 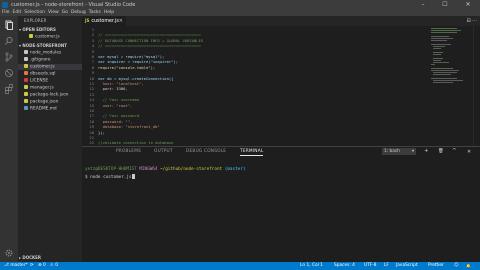 What do you see at coordinates (9, 57) in the screenshot?
I see `source-control-icon` at bounding box center [9, 57].